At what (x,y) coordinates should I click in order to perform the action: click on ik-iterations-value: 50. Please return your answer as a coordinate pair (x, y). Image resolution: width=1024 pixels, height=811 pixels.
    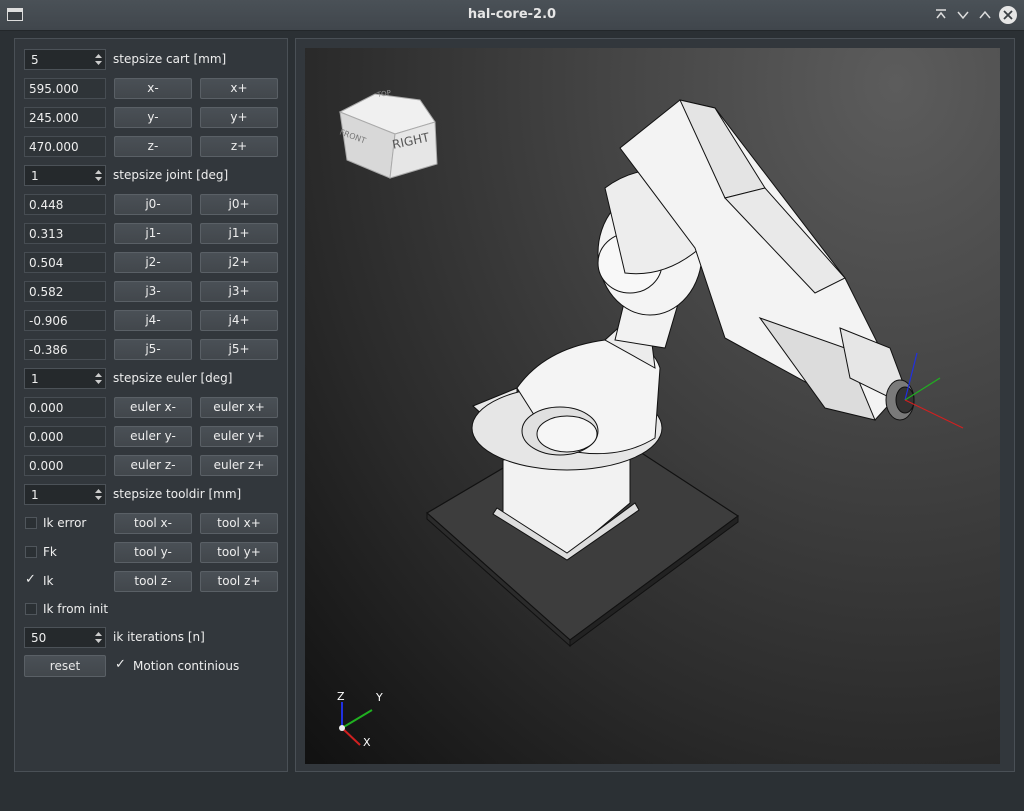
    Looking at the image, I should click on (39, 638).